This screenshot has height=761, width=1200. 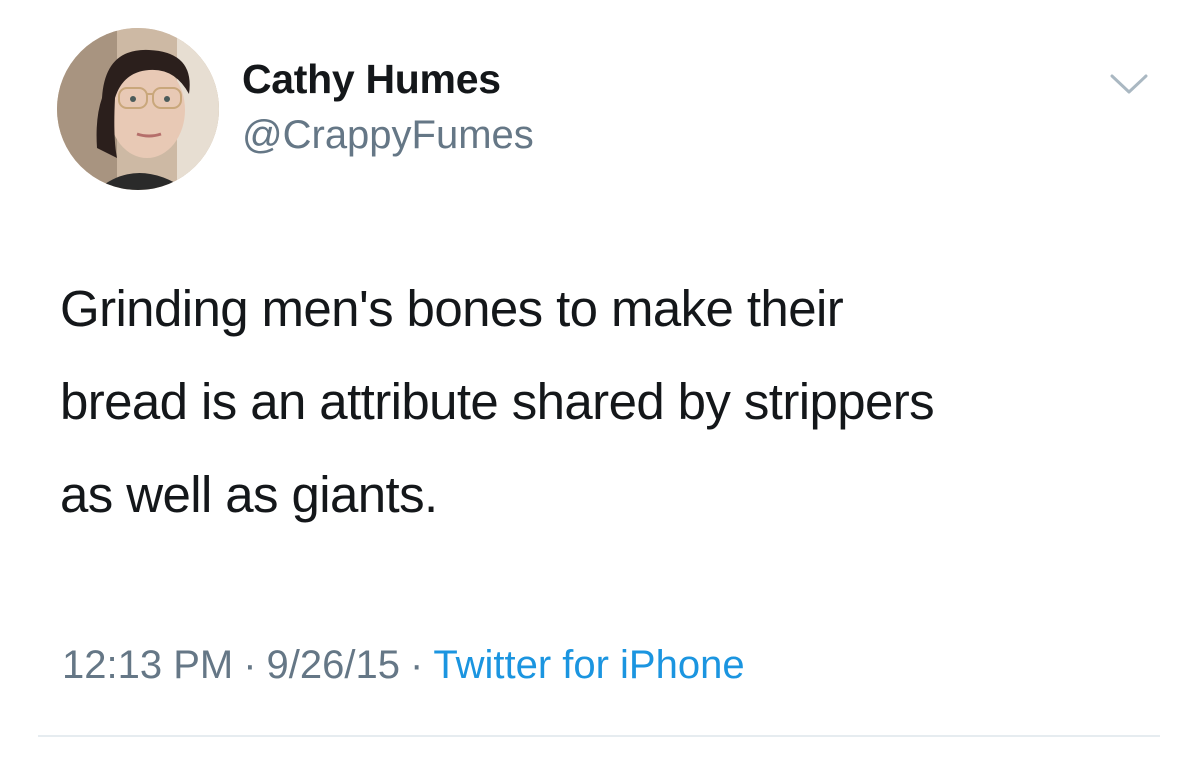 What do you see at coordinates (371, 79) in the screenshot?
I see `display-name: Cathy Humes` at bounding box center [371, 79].